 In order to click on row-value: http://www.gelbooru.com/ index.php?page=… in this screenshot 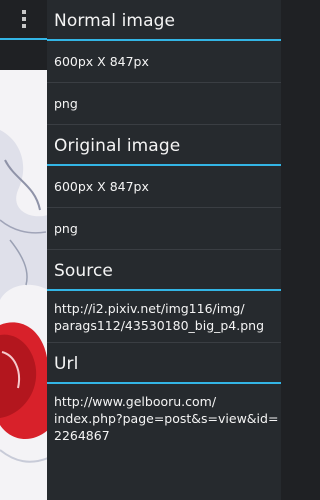, I will do `click(166, 418)`.